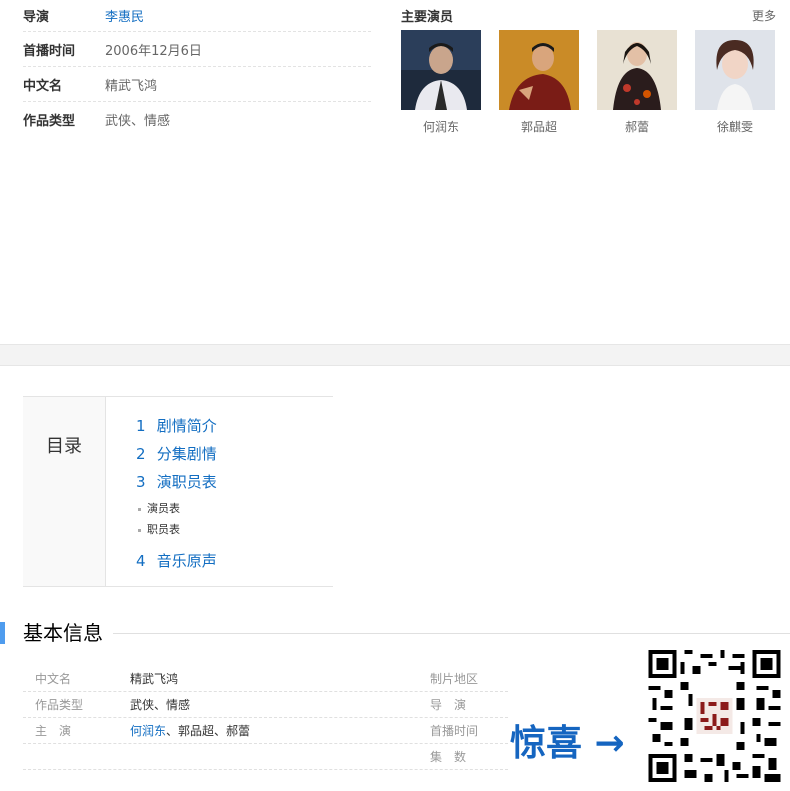  I want to click on row-label-right: 首播时间, so click(454, 731).